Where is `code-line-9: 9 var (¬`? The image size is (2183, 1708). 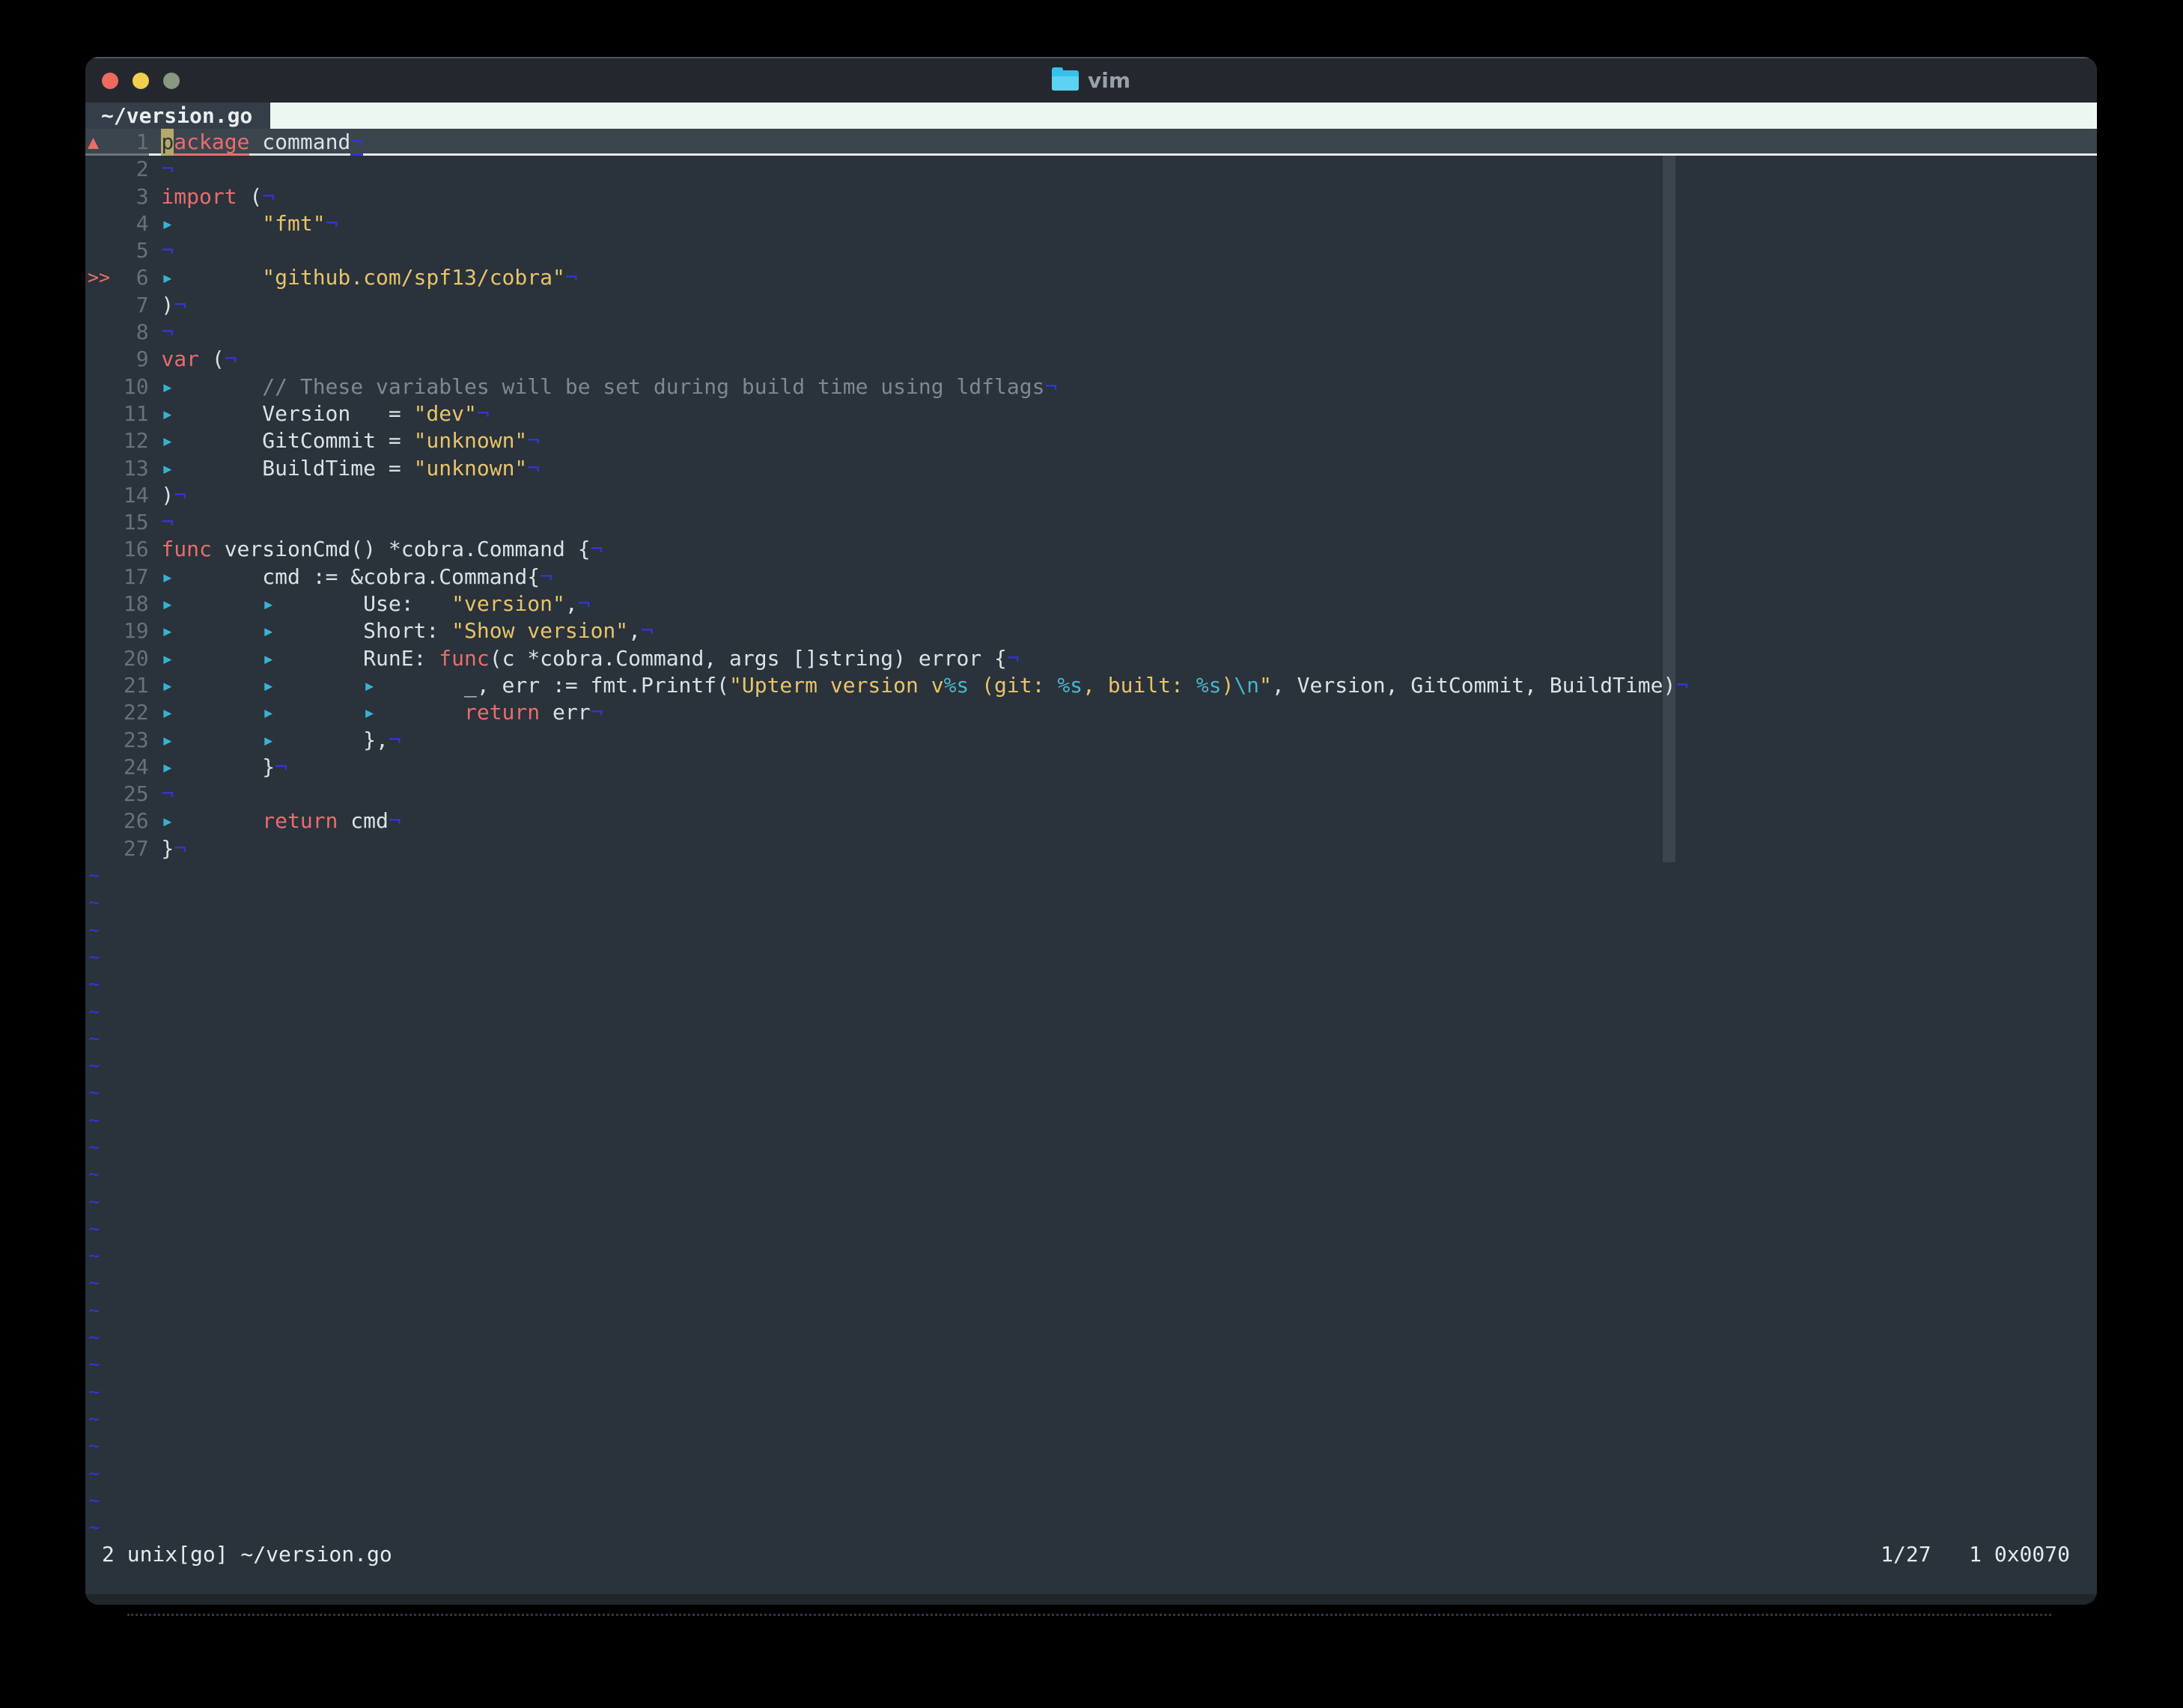
code-line-9: 9 var (¬ is located at coordinates (1091, 359).